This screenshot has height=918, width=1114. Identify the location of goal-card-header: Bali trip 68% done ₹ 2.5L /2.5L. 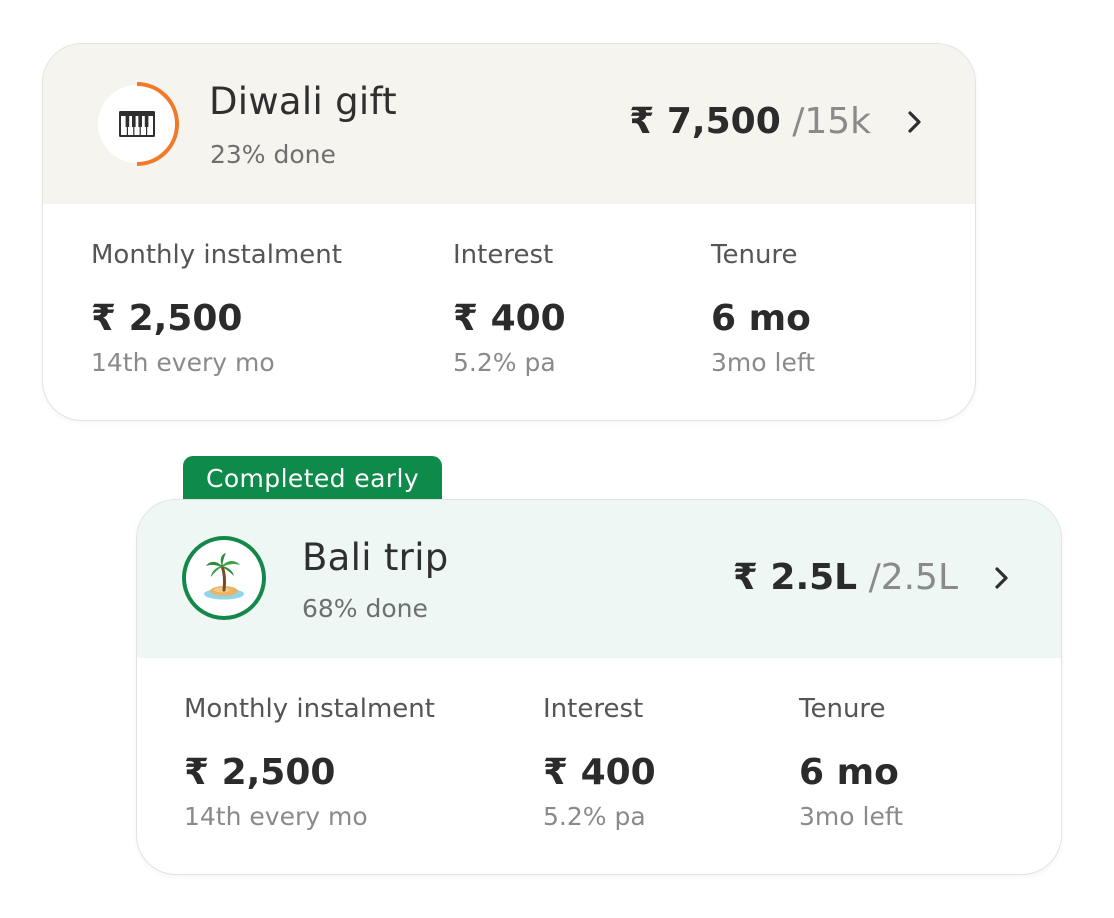
(599, 579).